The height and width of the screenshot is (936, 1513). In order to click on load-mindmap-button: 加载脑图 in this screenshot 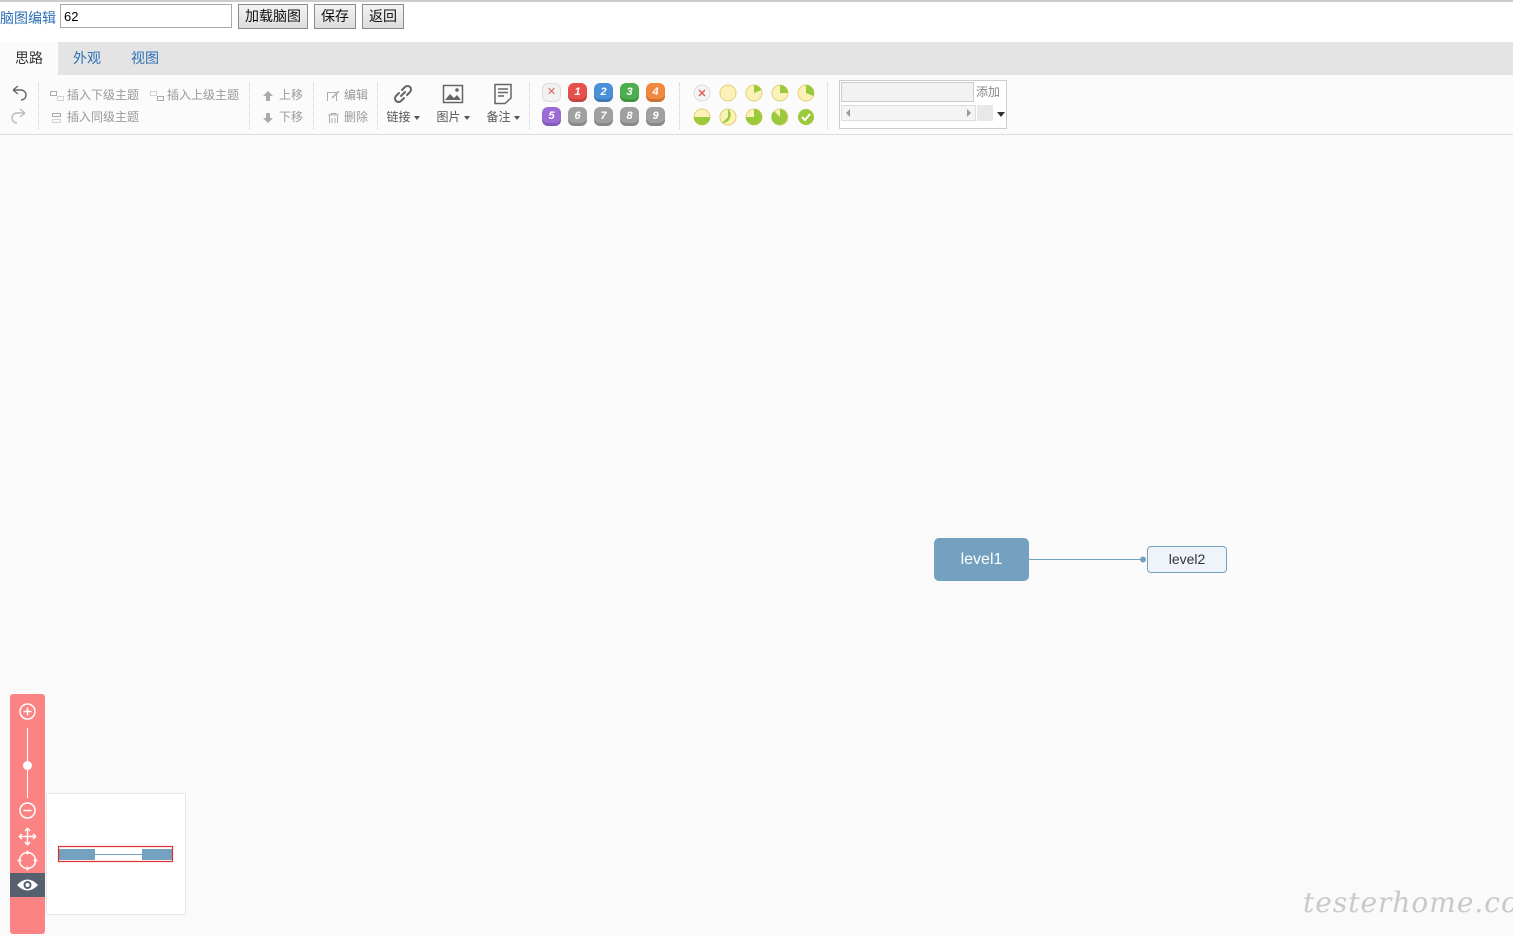, I will do `click(273, 16)`.